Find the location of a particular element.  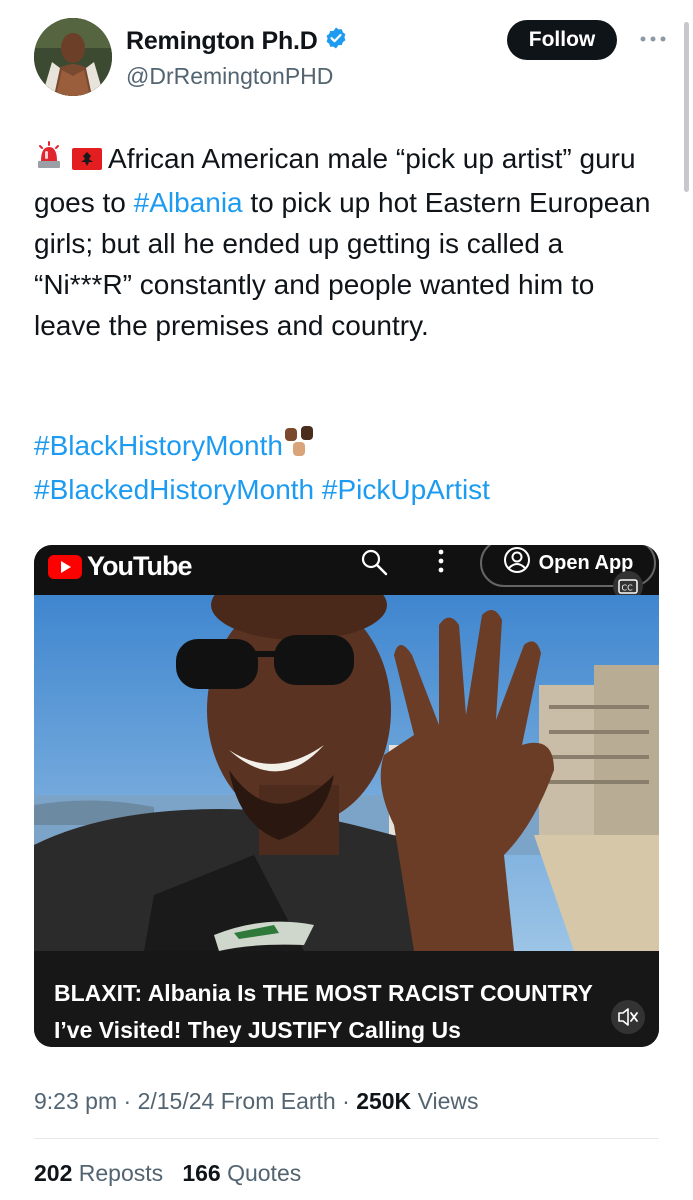

raised-fists-emoji is located at coordinates (301, 446).